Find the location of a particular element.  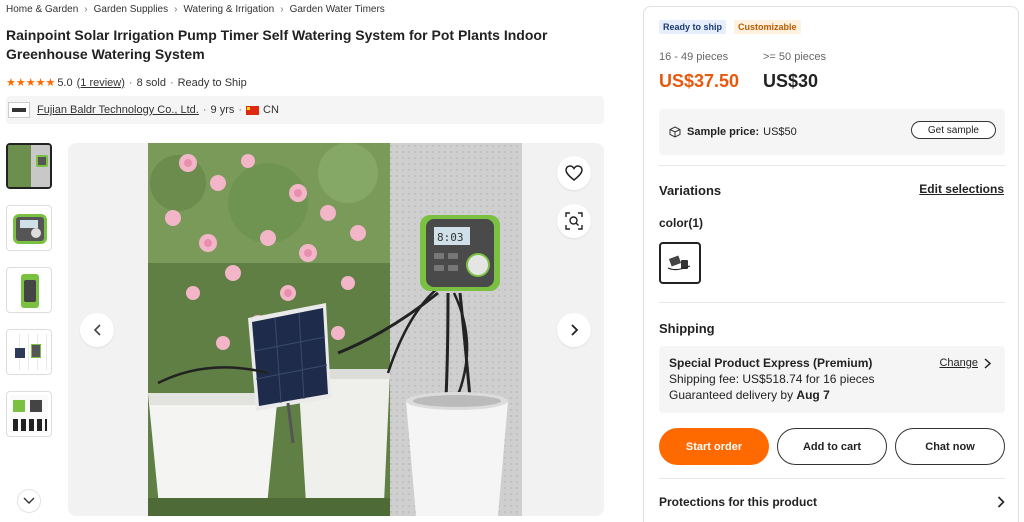

next-image-button is located at coordinates (574, 330).